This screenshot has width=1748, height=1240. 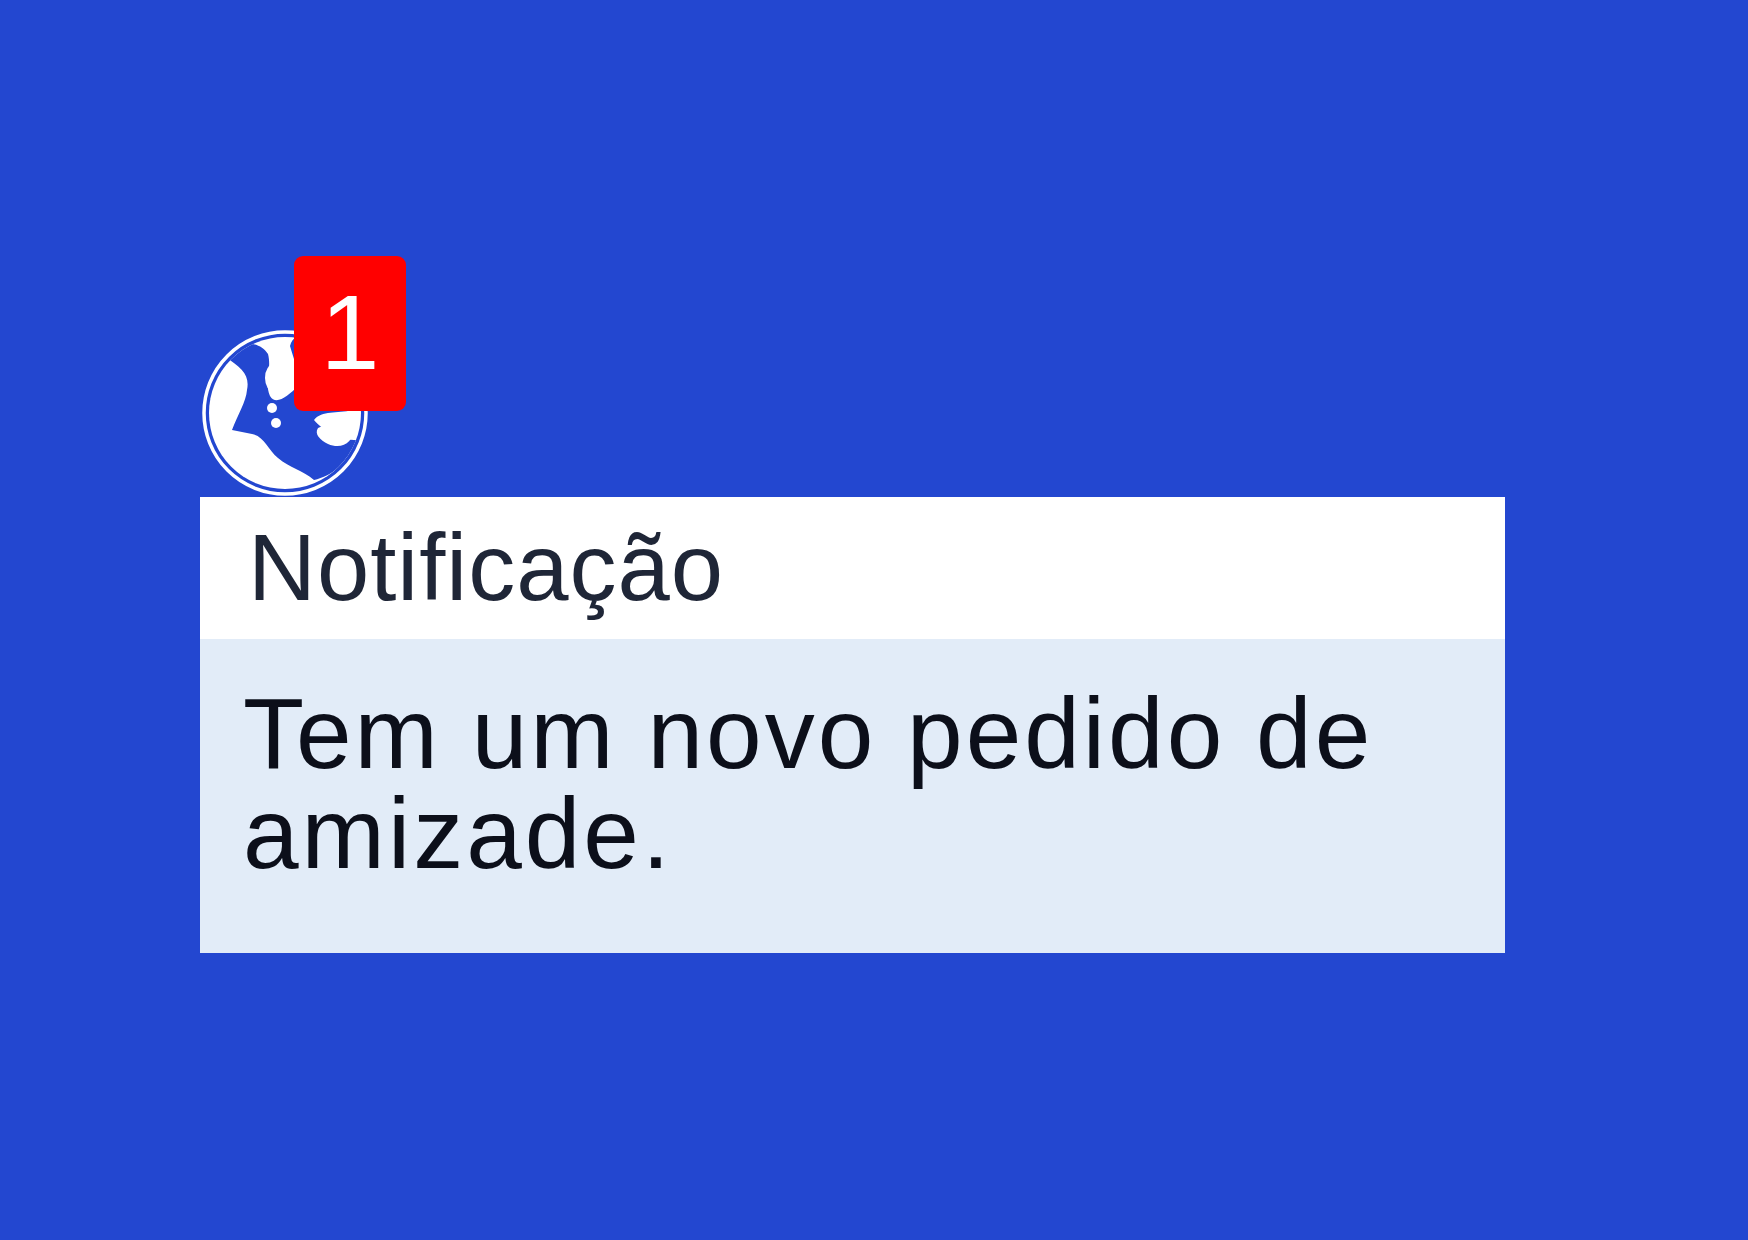 I want to click on notification-title: Notificação, so click(x=486, y=568).